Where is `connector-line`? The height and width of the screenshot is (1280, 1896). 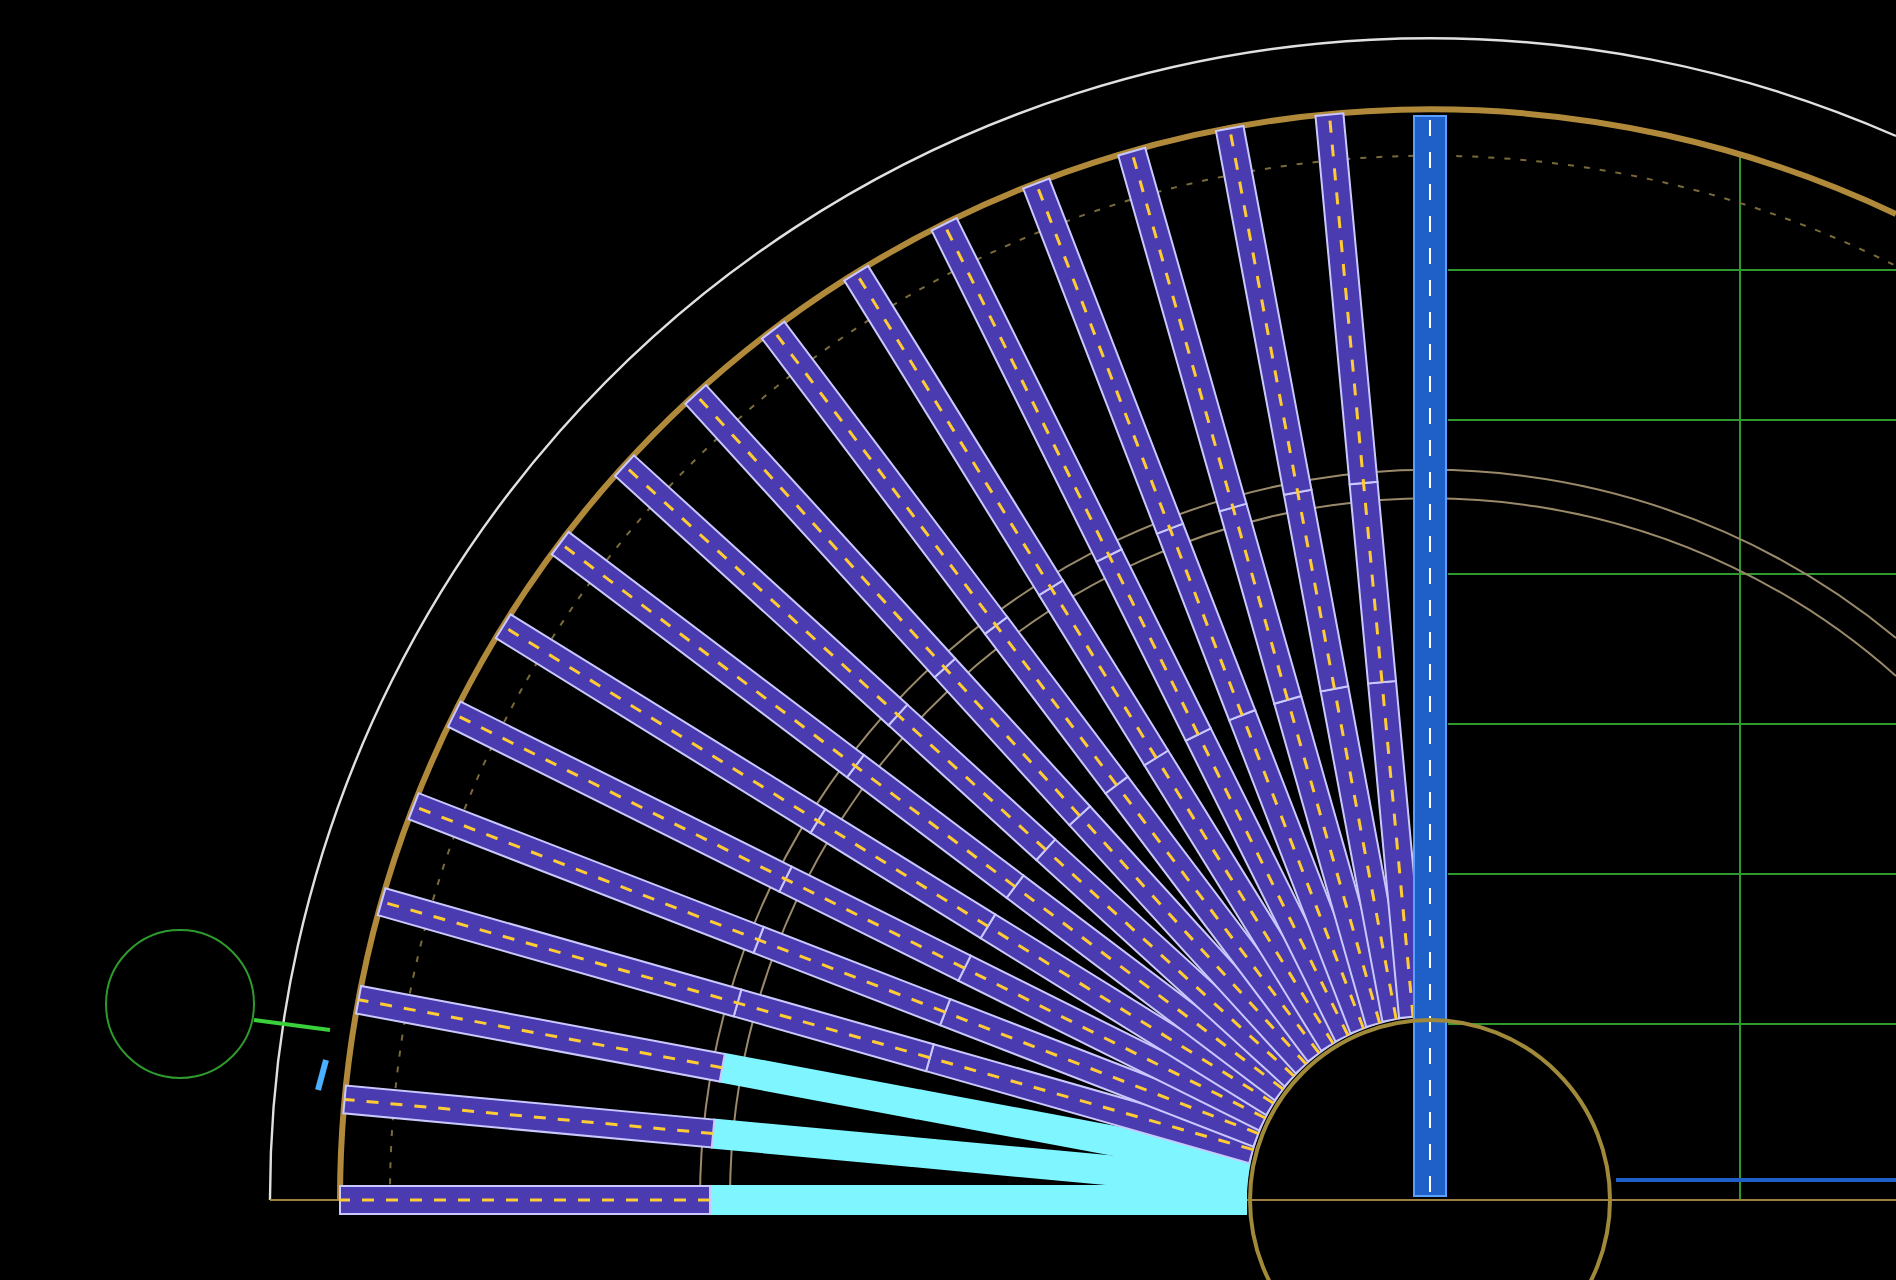 connector-line is located at coordinates (292, 1025).